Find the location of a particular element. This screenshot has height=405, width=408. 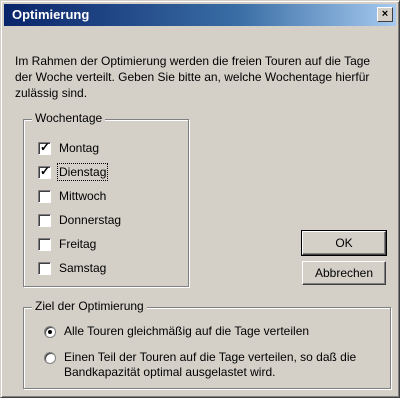

close-button: × is located at coordinates (385, 14).